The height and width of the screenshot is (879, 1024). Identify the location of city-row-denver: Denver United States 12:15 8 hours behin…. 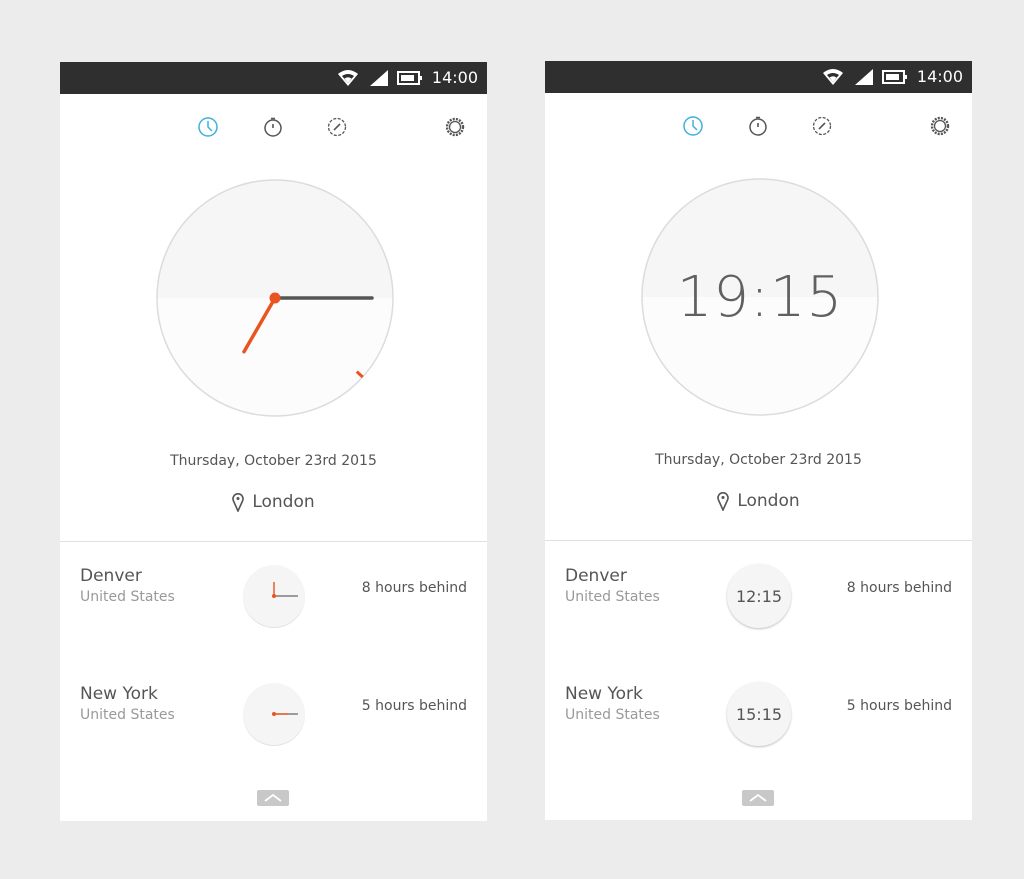
(758, 599).